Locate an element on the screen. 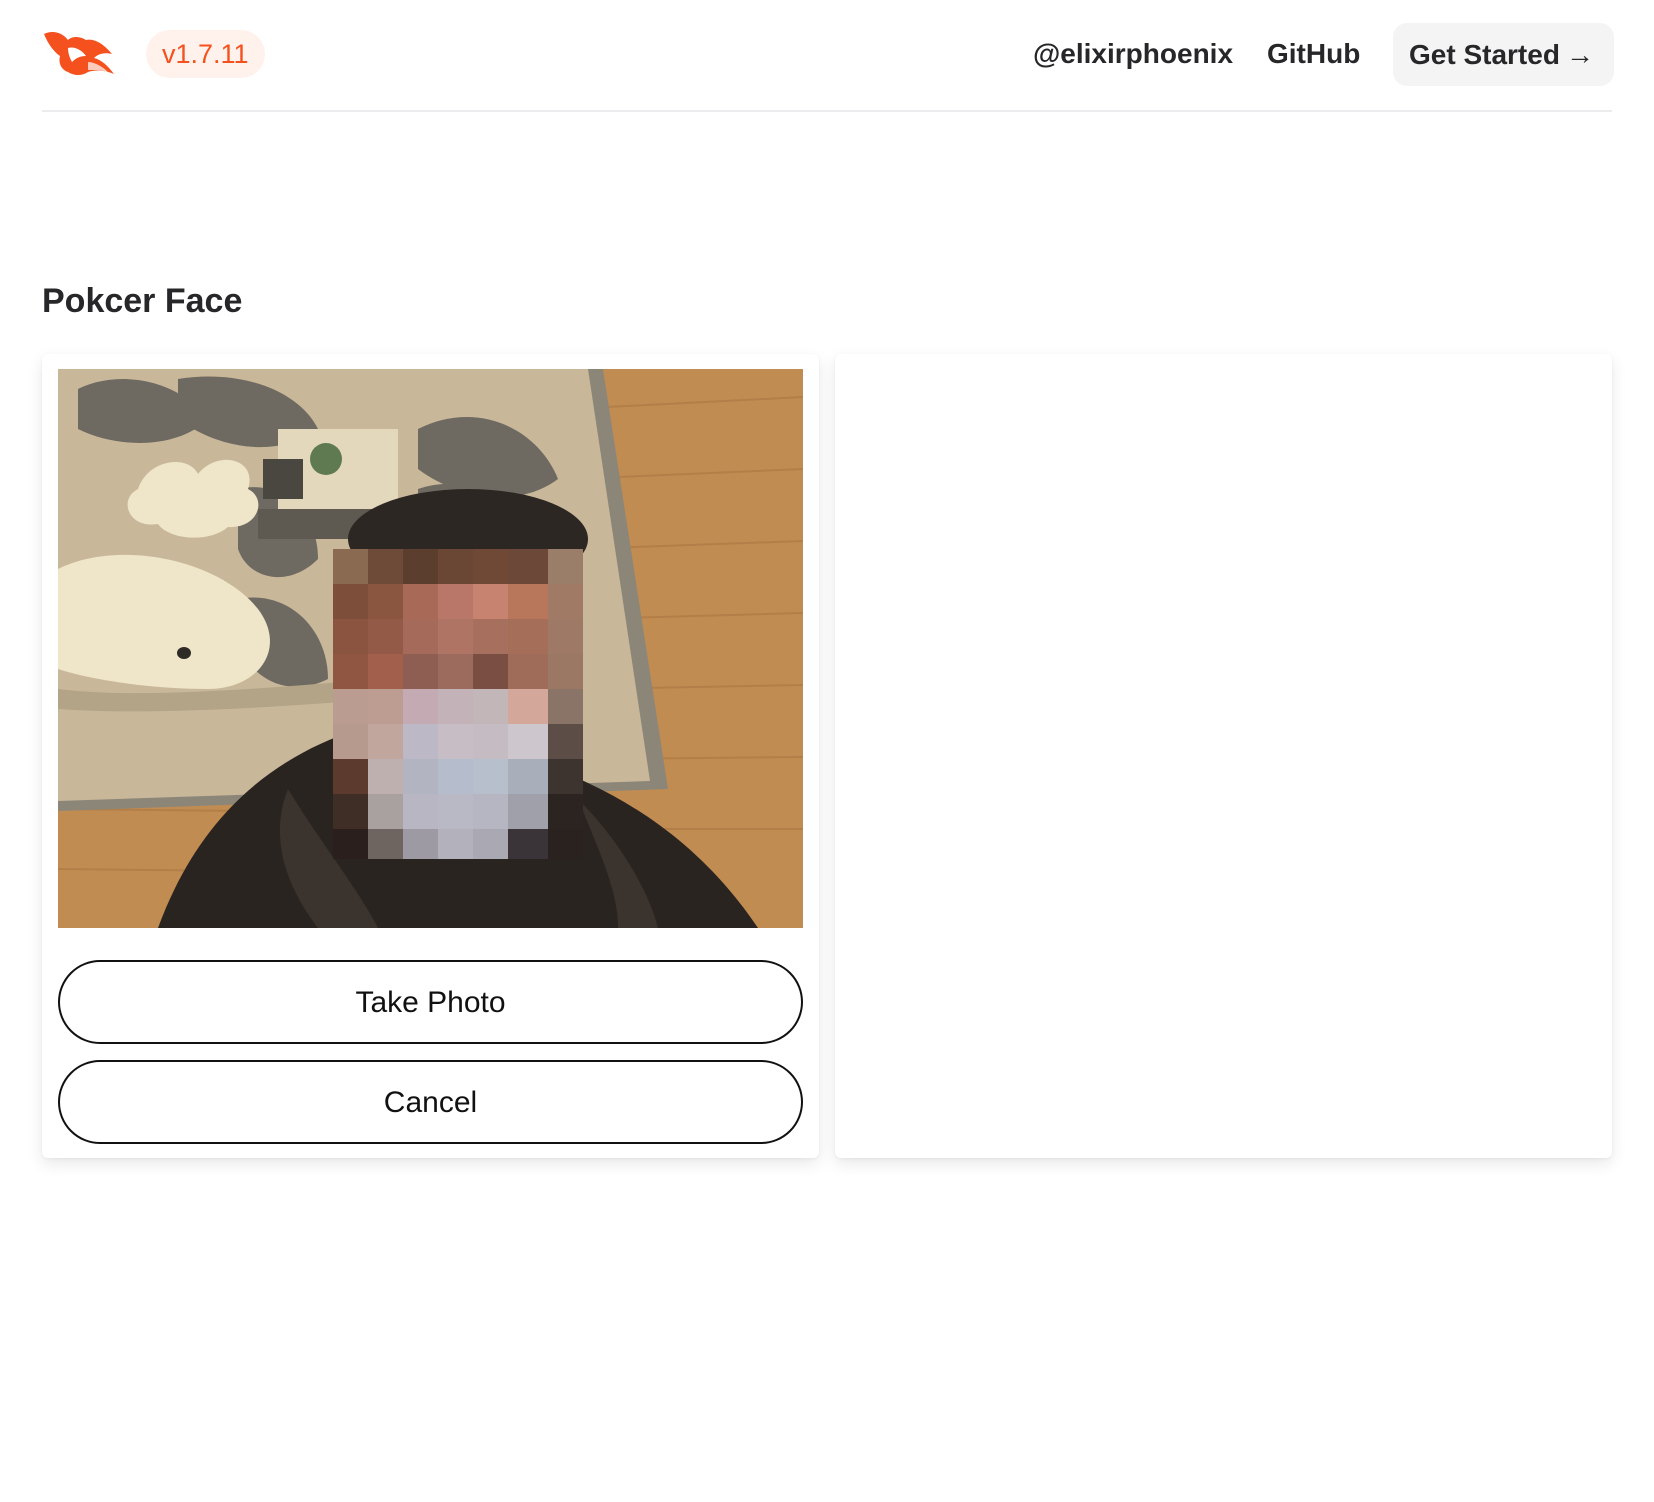  arrow-right-icon: → is located at coordinates (1579, 54).